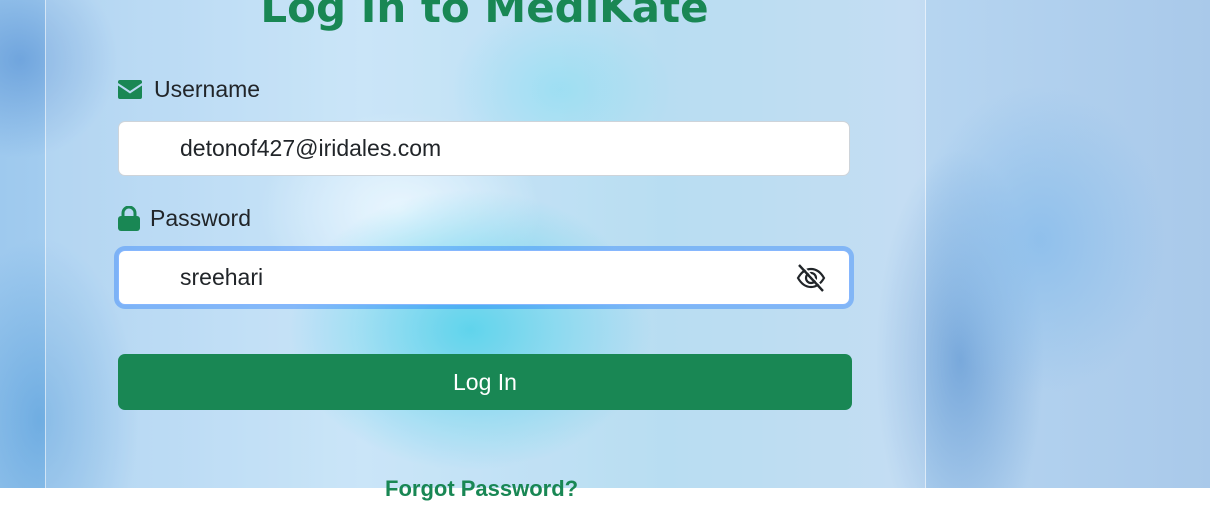 The height and width of the screenshot is (520, 1210). What do you see at coordinates (130, 89) in the screenshot?
I see `envelope-icon` at bounding box center [130, 89].